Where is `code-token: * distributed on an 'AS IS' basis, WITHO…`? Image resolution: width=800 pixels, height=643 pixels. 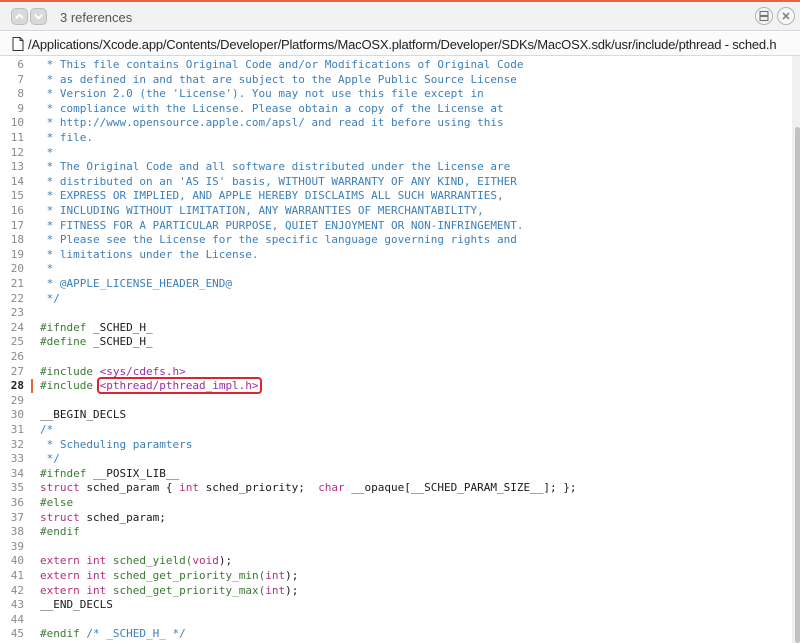
code-token: * distributed on an 'AS IS' basis, WITHO… is located at coordinates (278, 181).